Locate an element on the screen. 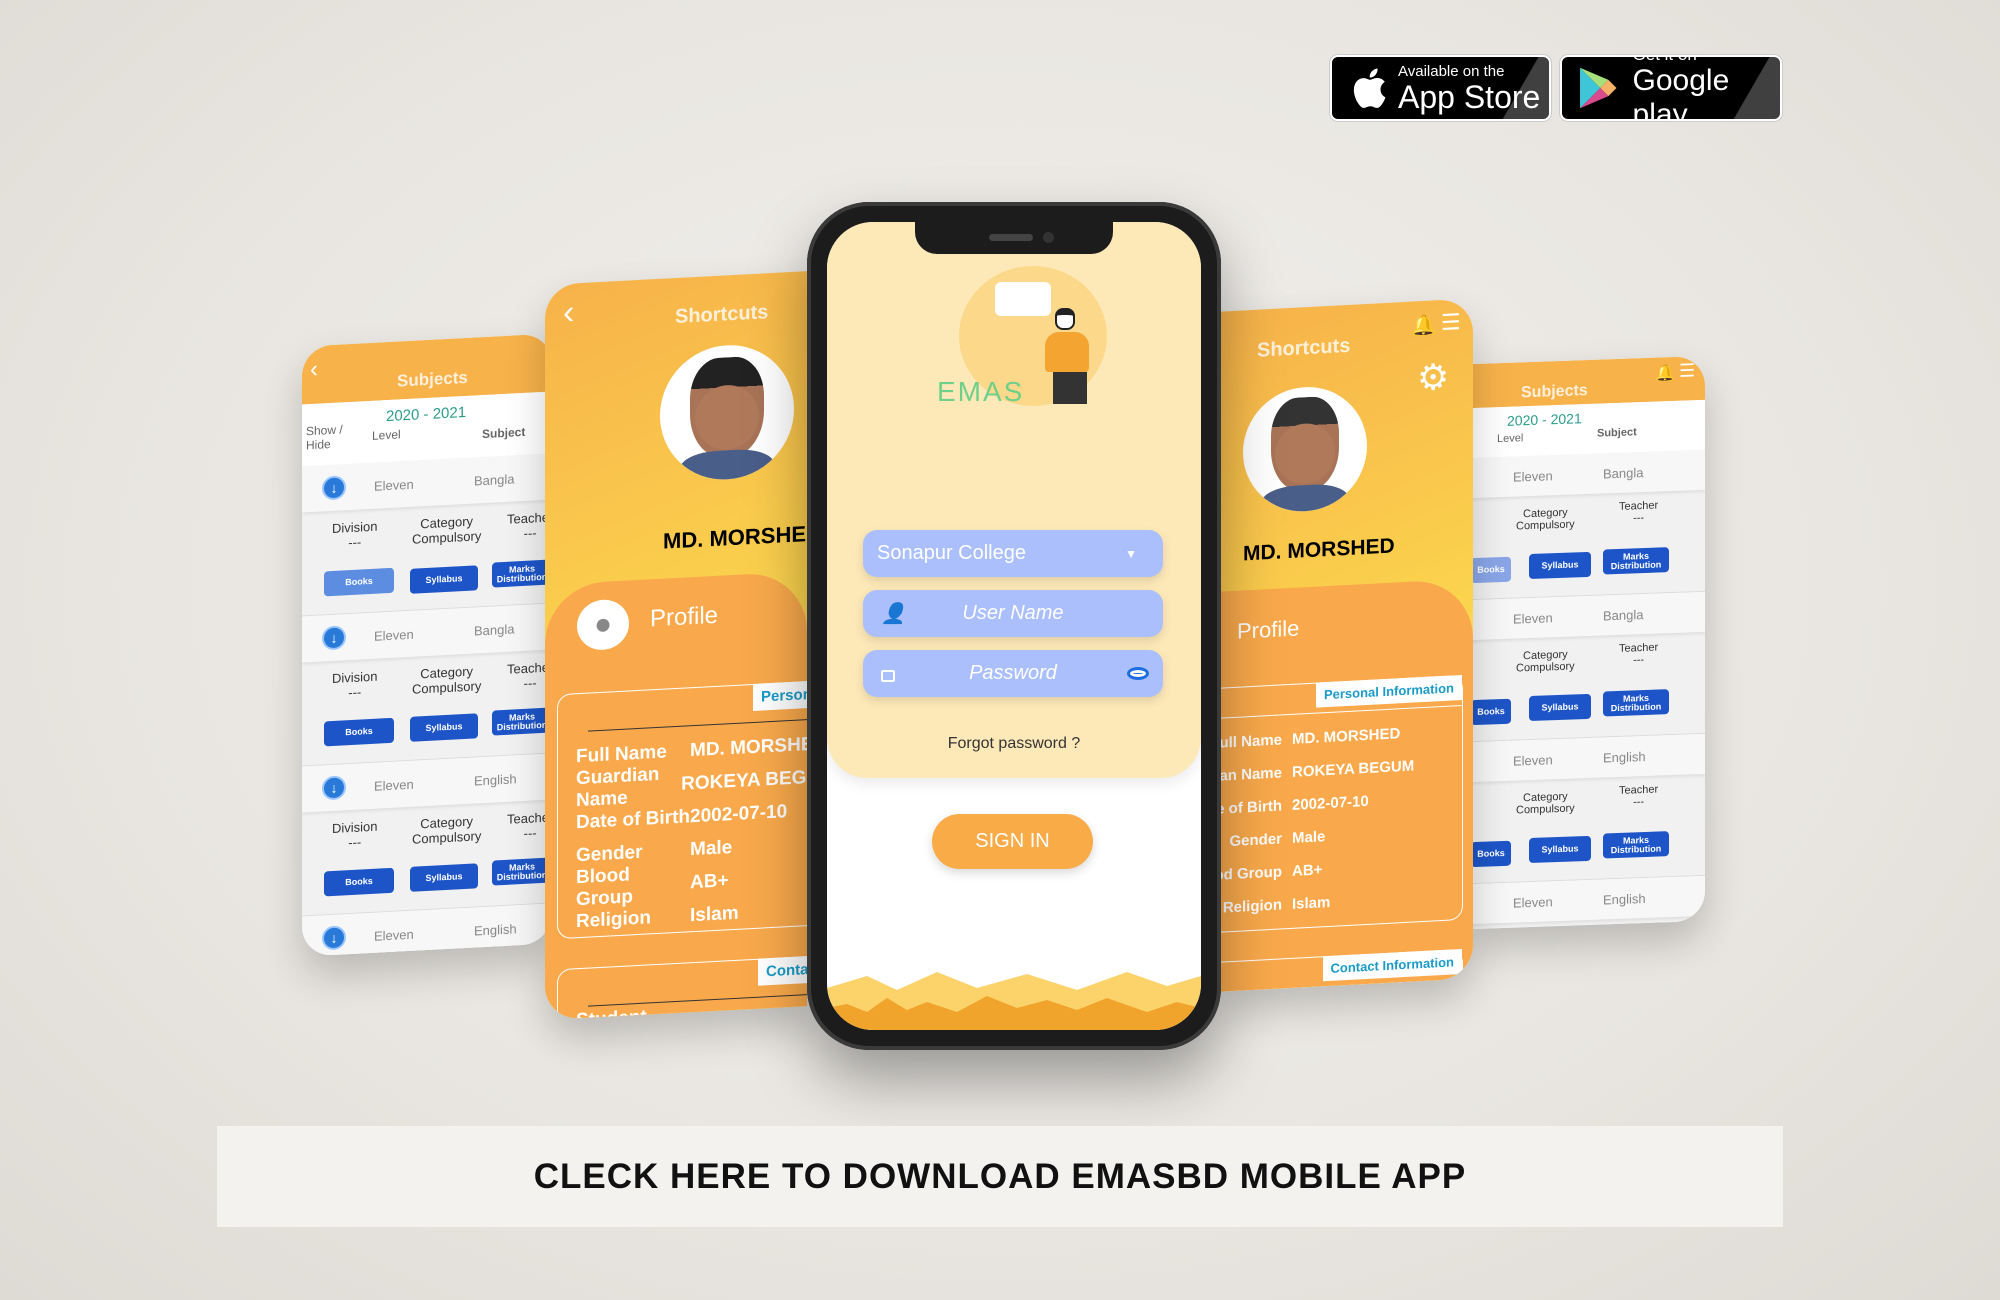 The width and height of the screenshot is (2000, 1300). subjects-header: Subjects is located at coordinates (1554, 392).